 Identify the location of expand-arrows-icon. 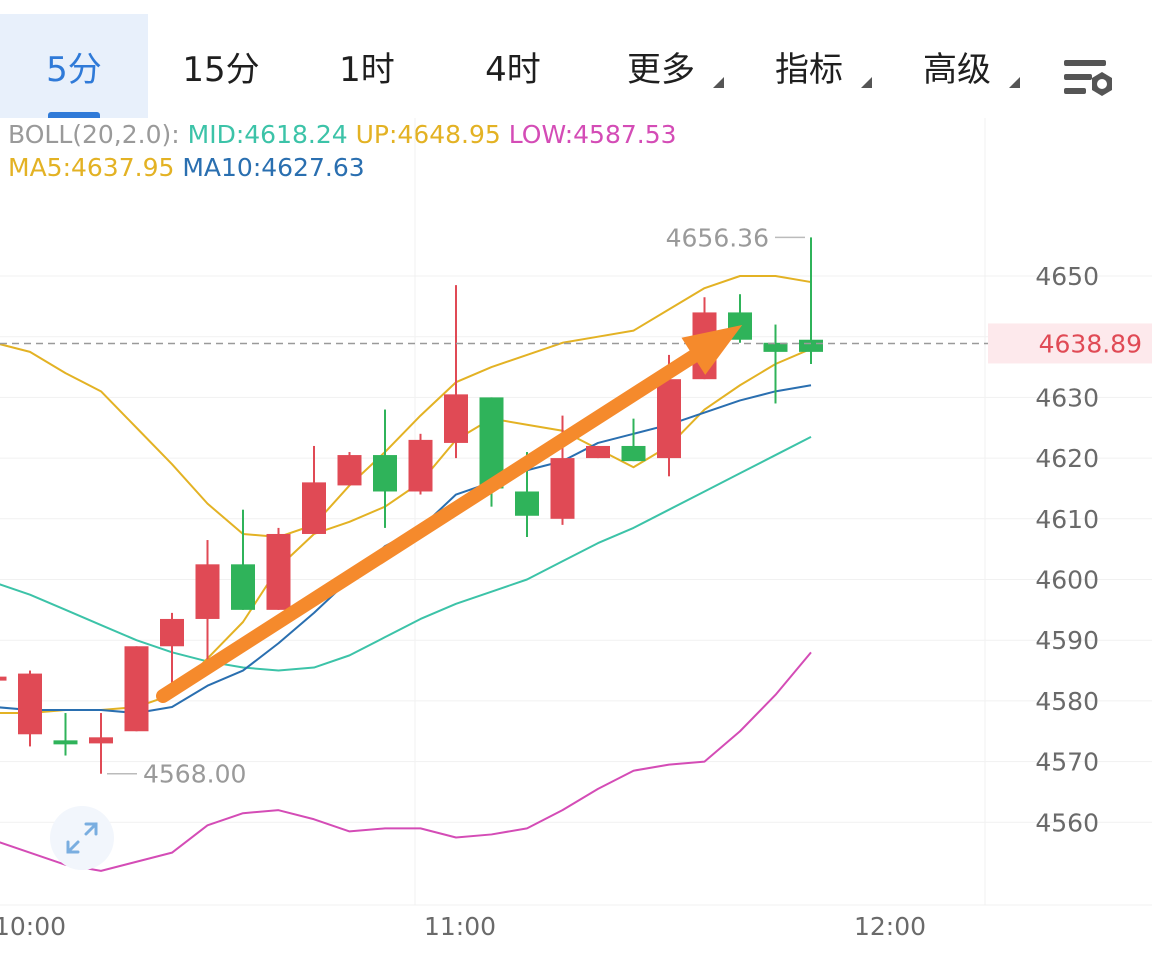
(82, 838).